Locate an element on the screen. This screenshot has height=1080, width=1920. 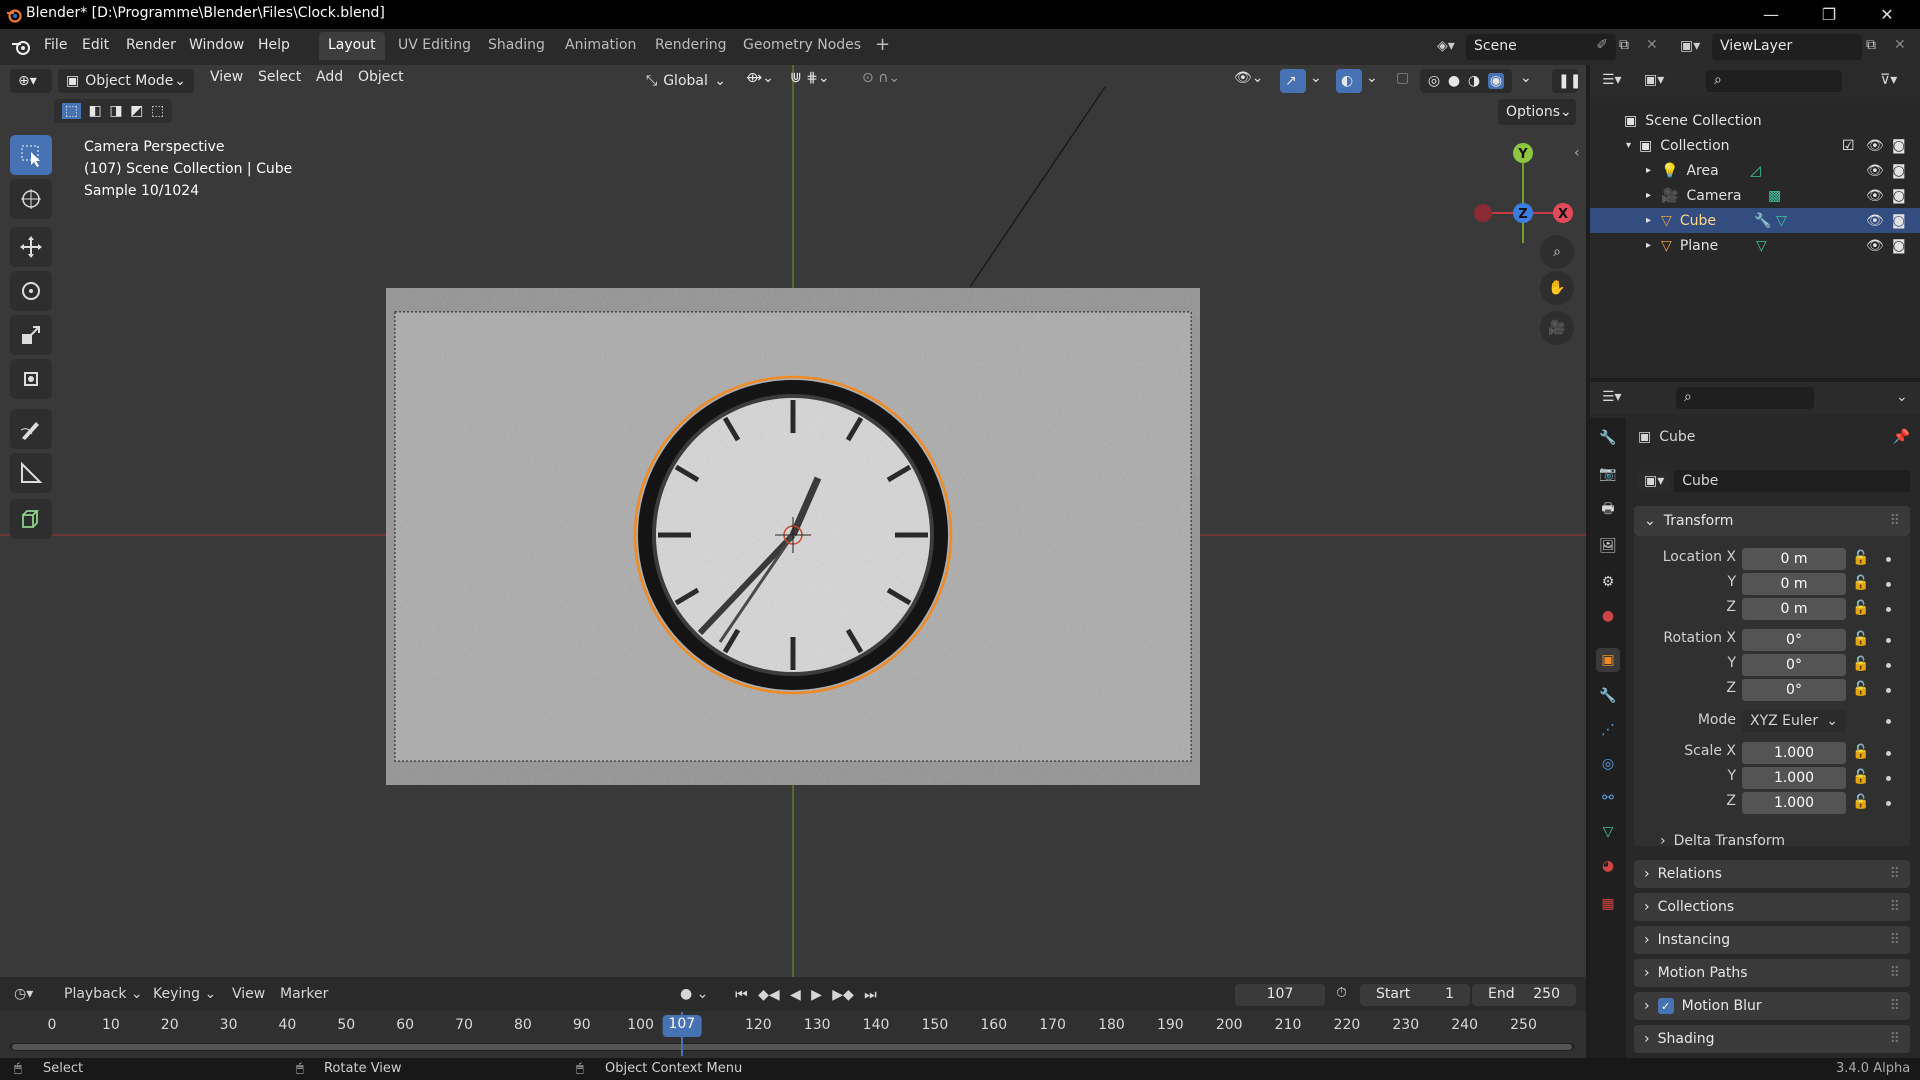
outliner-item-camera: ▸ 🎥 Camera ▩ 👁 ◙ is located at coordinates (1755, 195).